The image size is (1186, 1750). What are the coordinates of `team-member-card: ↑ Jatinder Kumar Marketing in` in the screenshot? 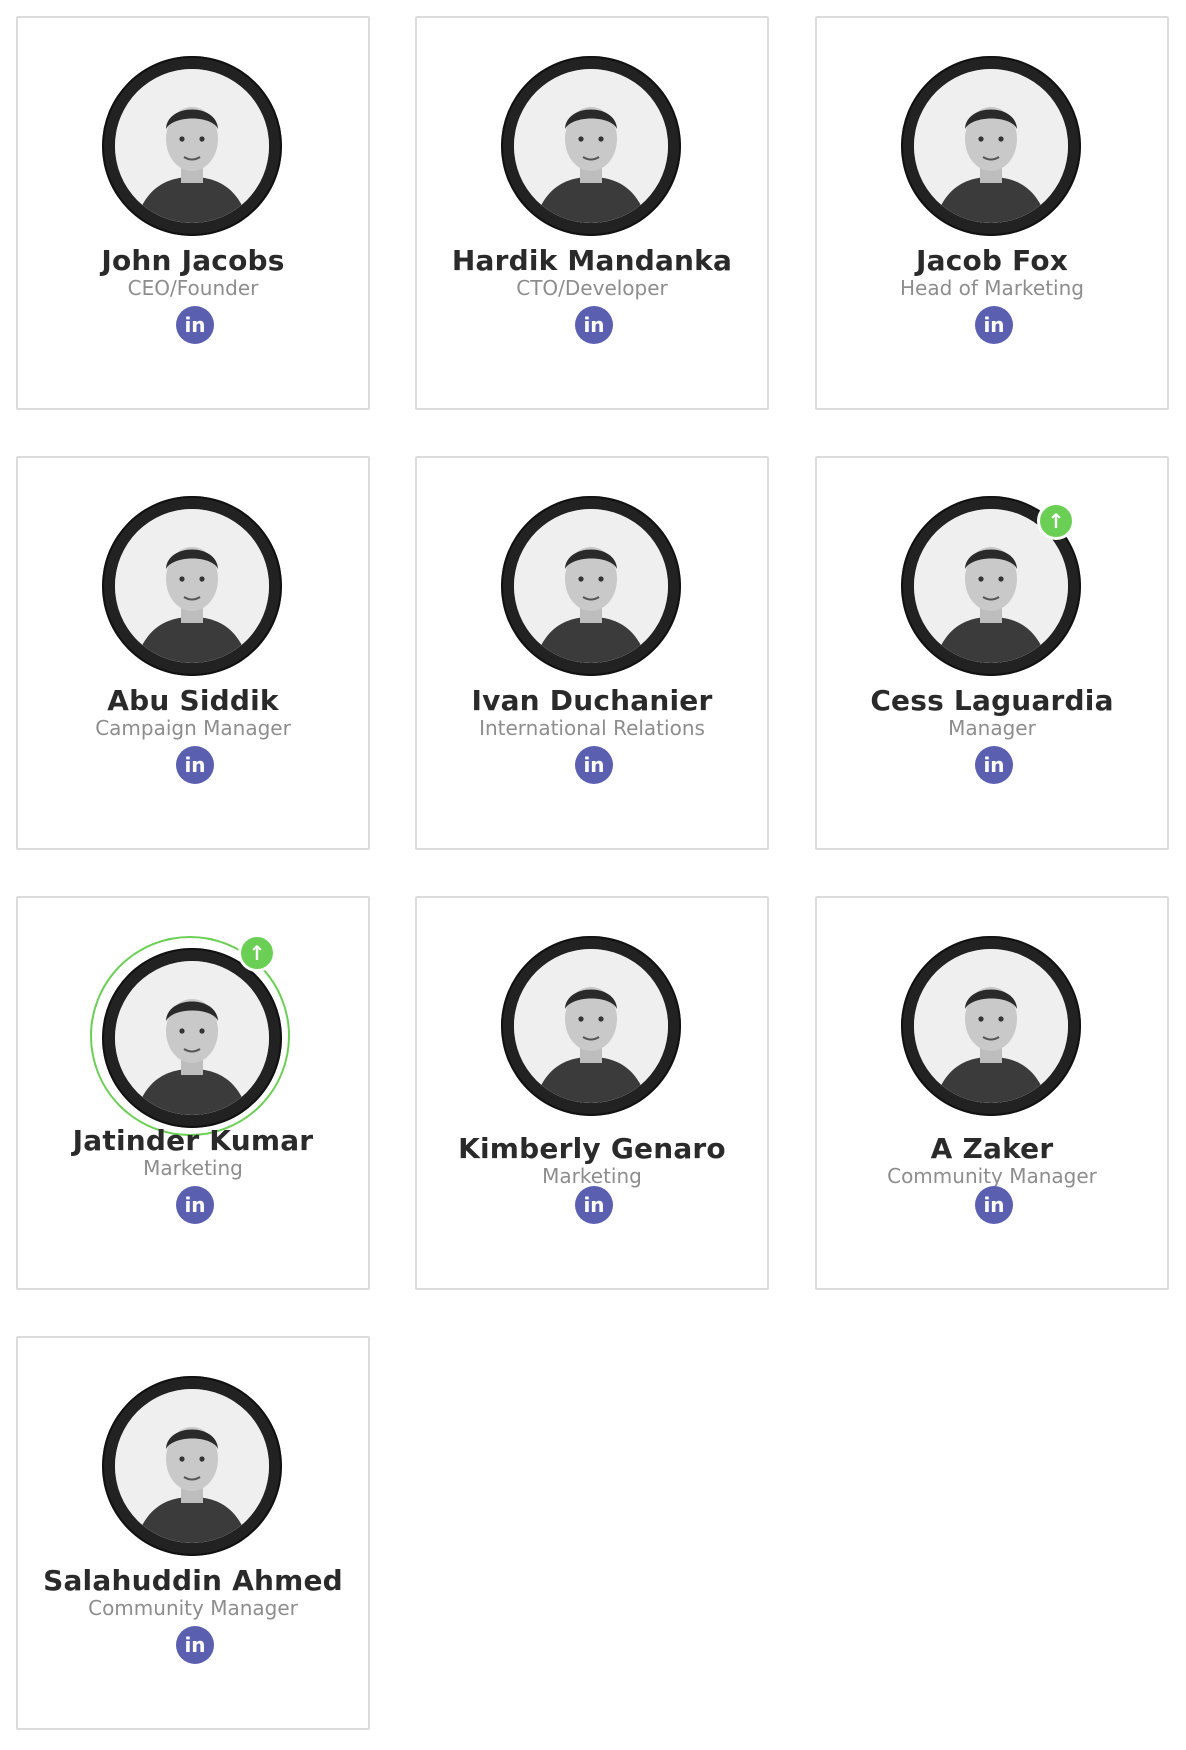 It's located at (193, 1093).